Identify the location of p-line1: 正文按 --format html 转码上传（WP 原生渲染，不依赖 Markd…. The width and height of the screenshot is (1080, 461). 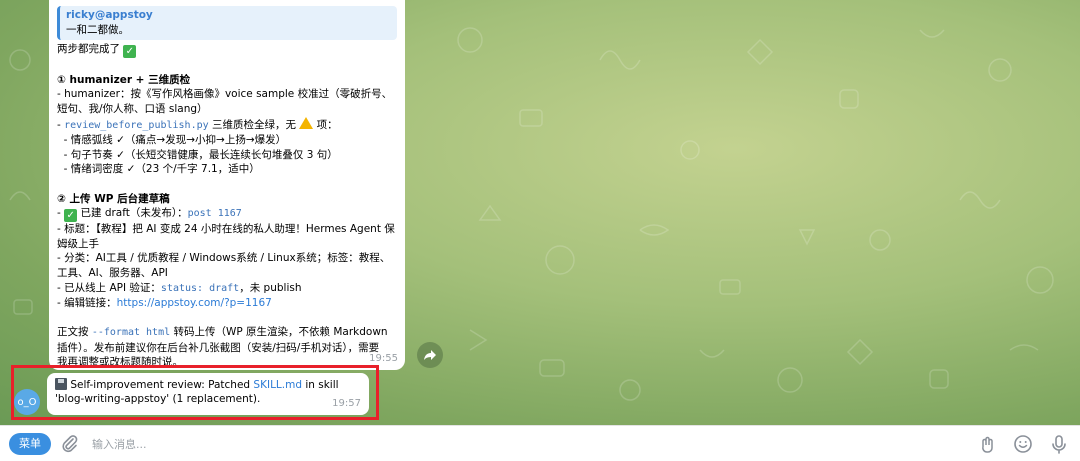
(227, 333).